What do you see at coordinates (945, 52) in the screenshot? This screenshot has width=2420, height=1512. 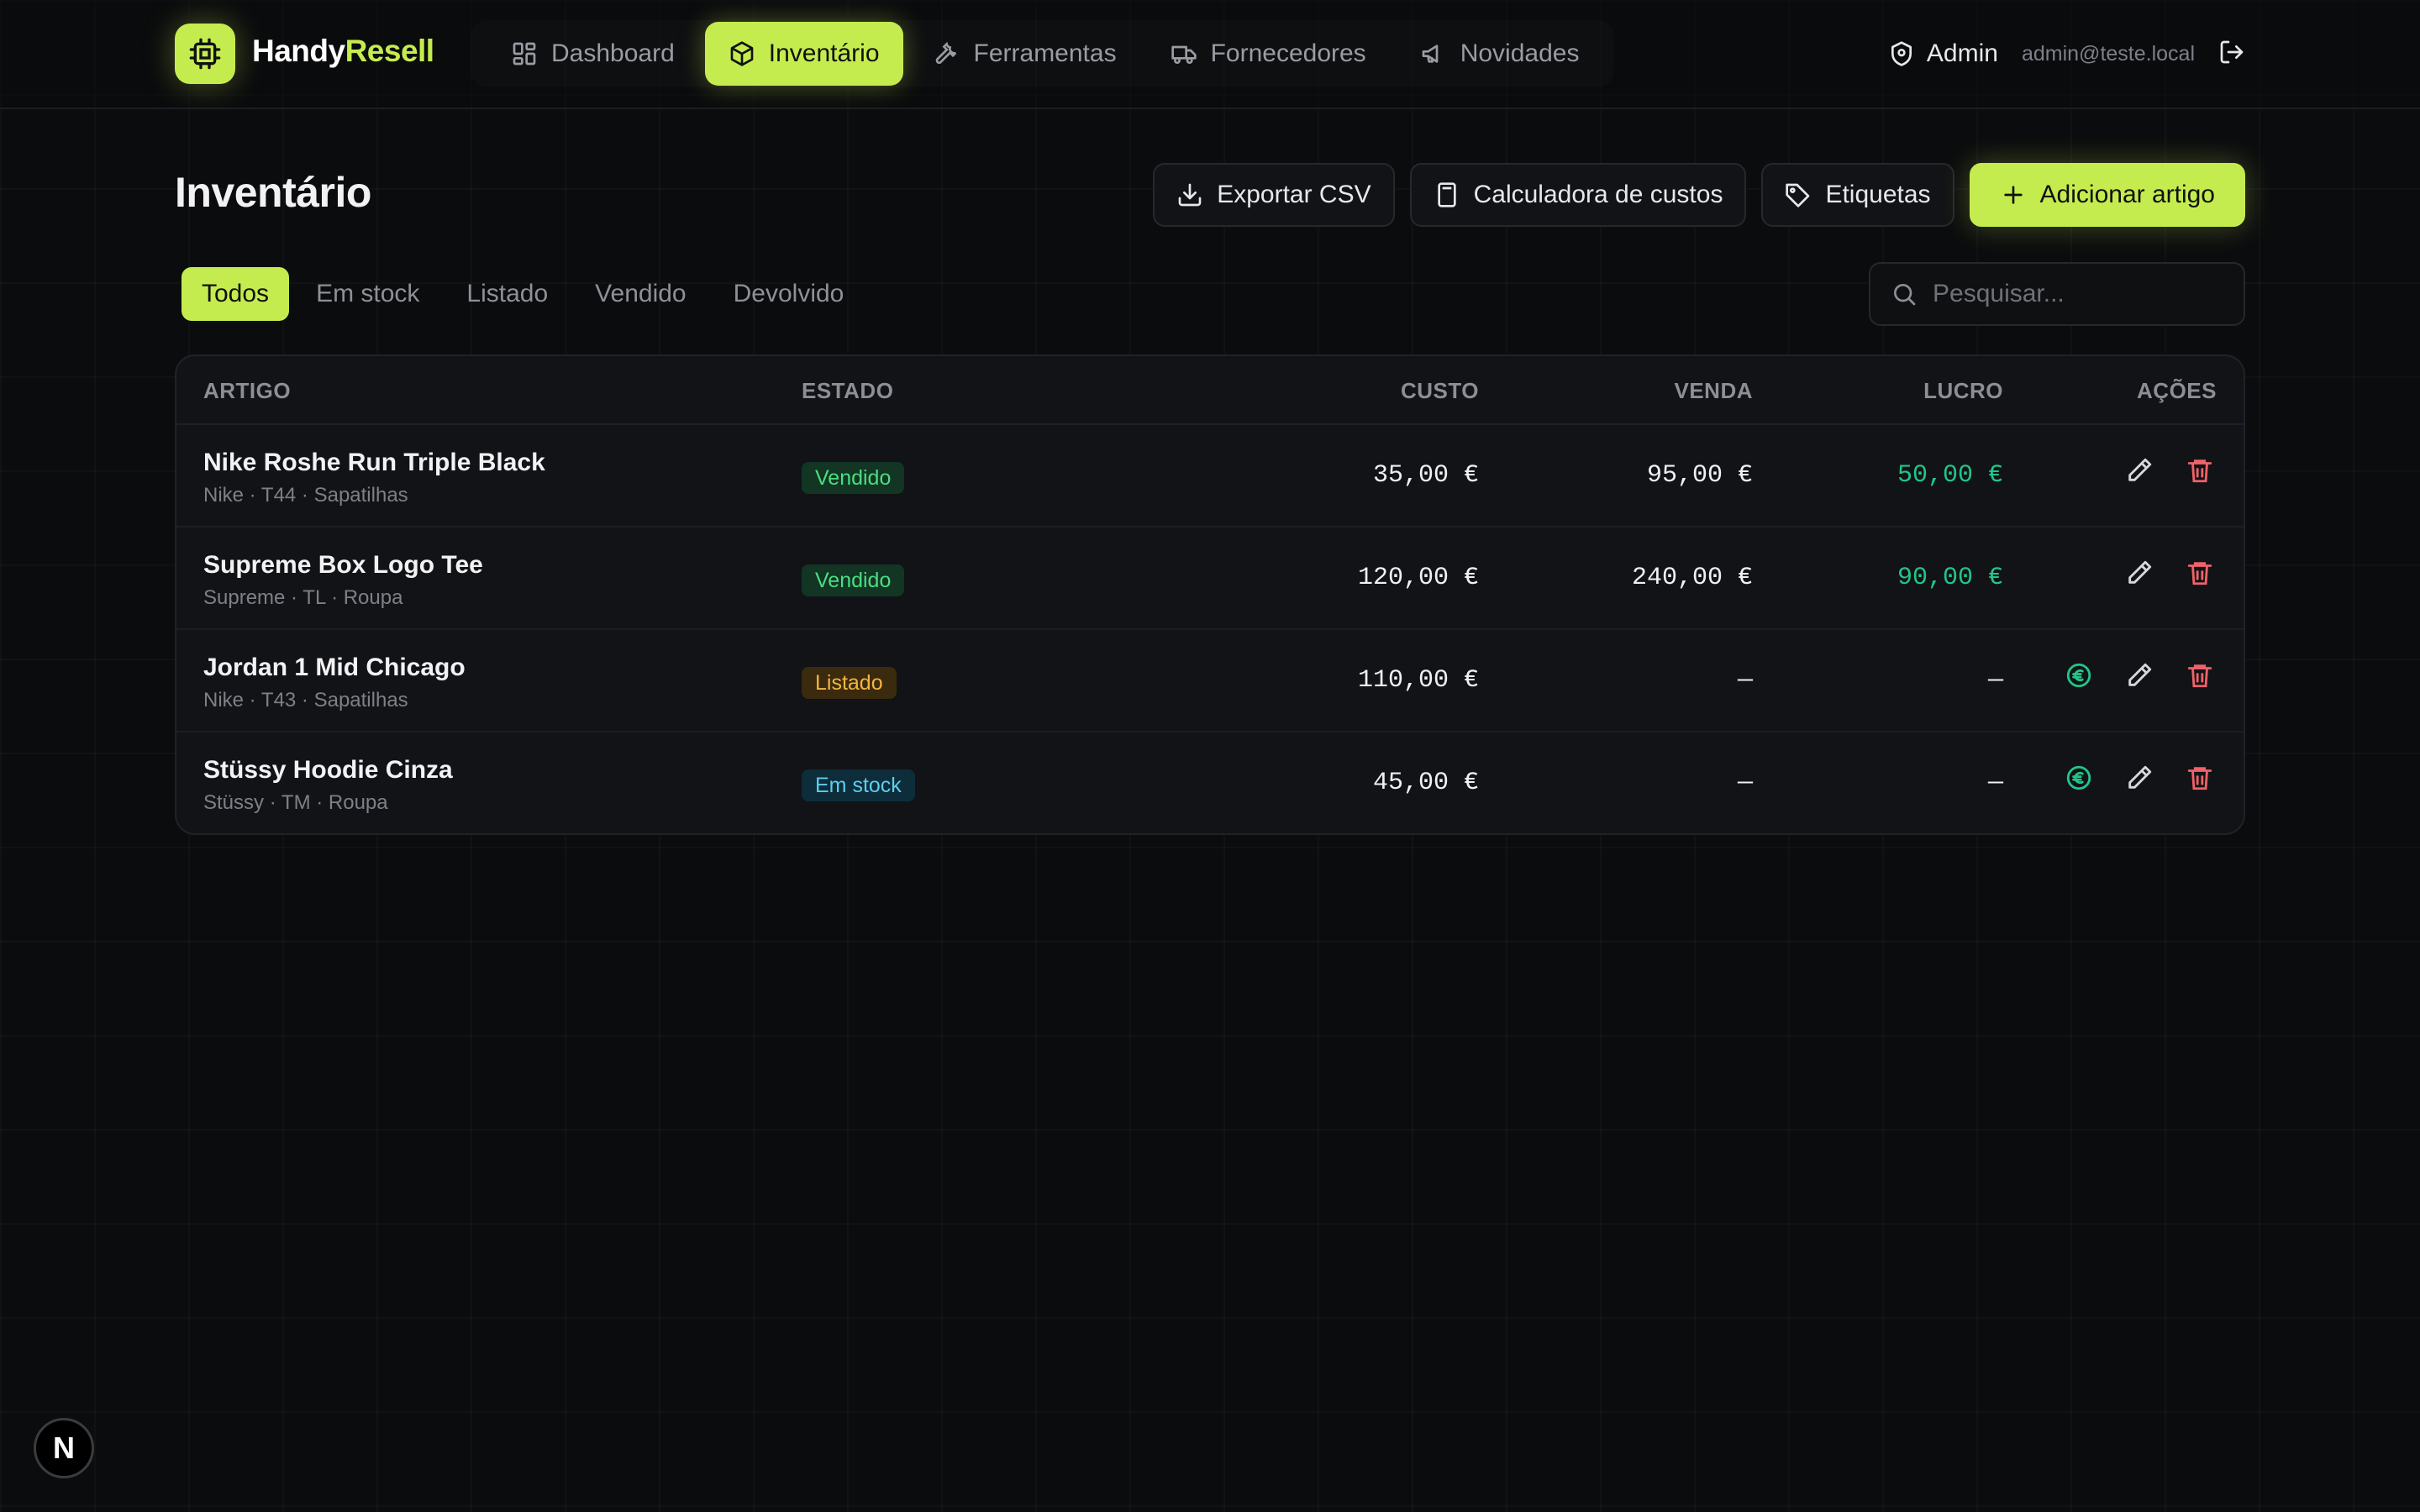 I see `wrench-icon` at bounding box center [945, 52].